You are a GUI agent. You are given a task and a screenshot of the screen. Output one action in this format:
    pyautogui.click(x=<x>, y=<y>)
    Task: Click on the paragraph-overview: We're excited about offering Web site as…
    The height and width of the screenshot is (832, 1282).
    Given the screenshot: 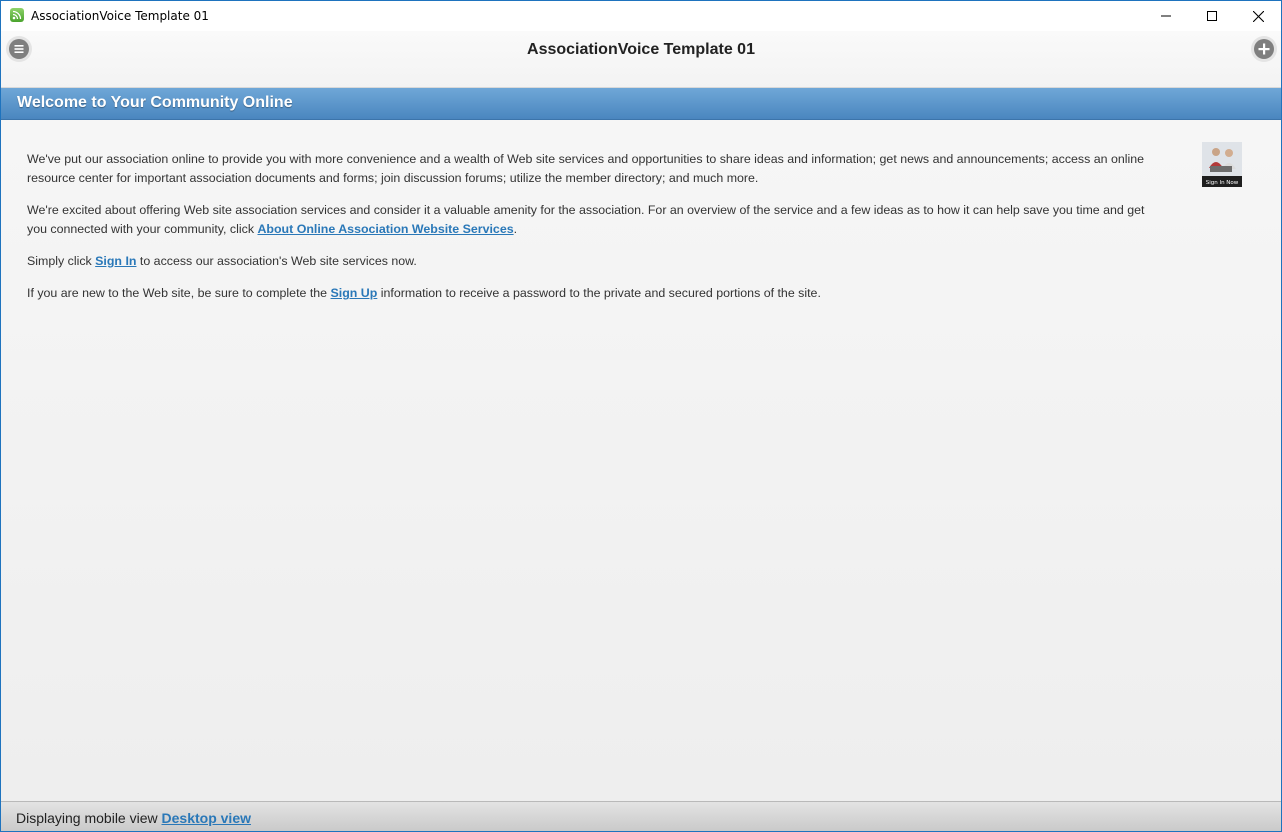 What is the action you would take?
    pyautogui.click(x=597, y=220)
    